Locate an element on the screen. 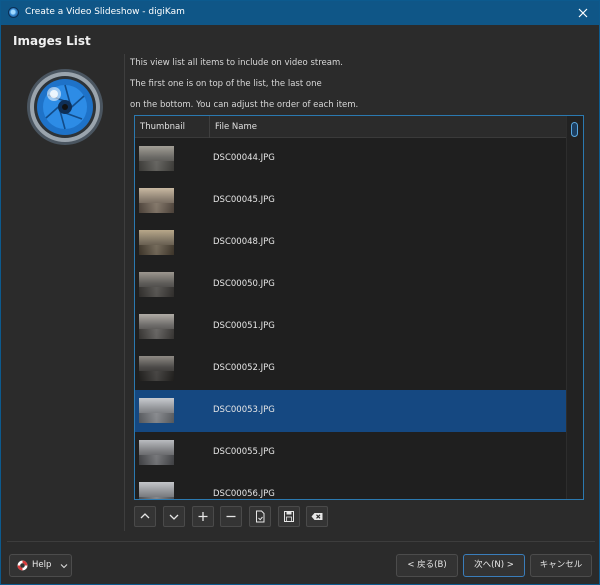 The image size is (600, 585). clear-list-icon is located at coordinates (317, 516).